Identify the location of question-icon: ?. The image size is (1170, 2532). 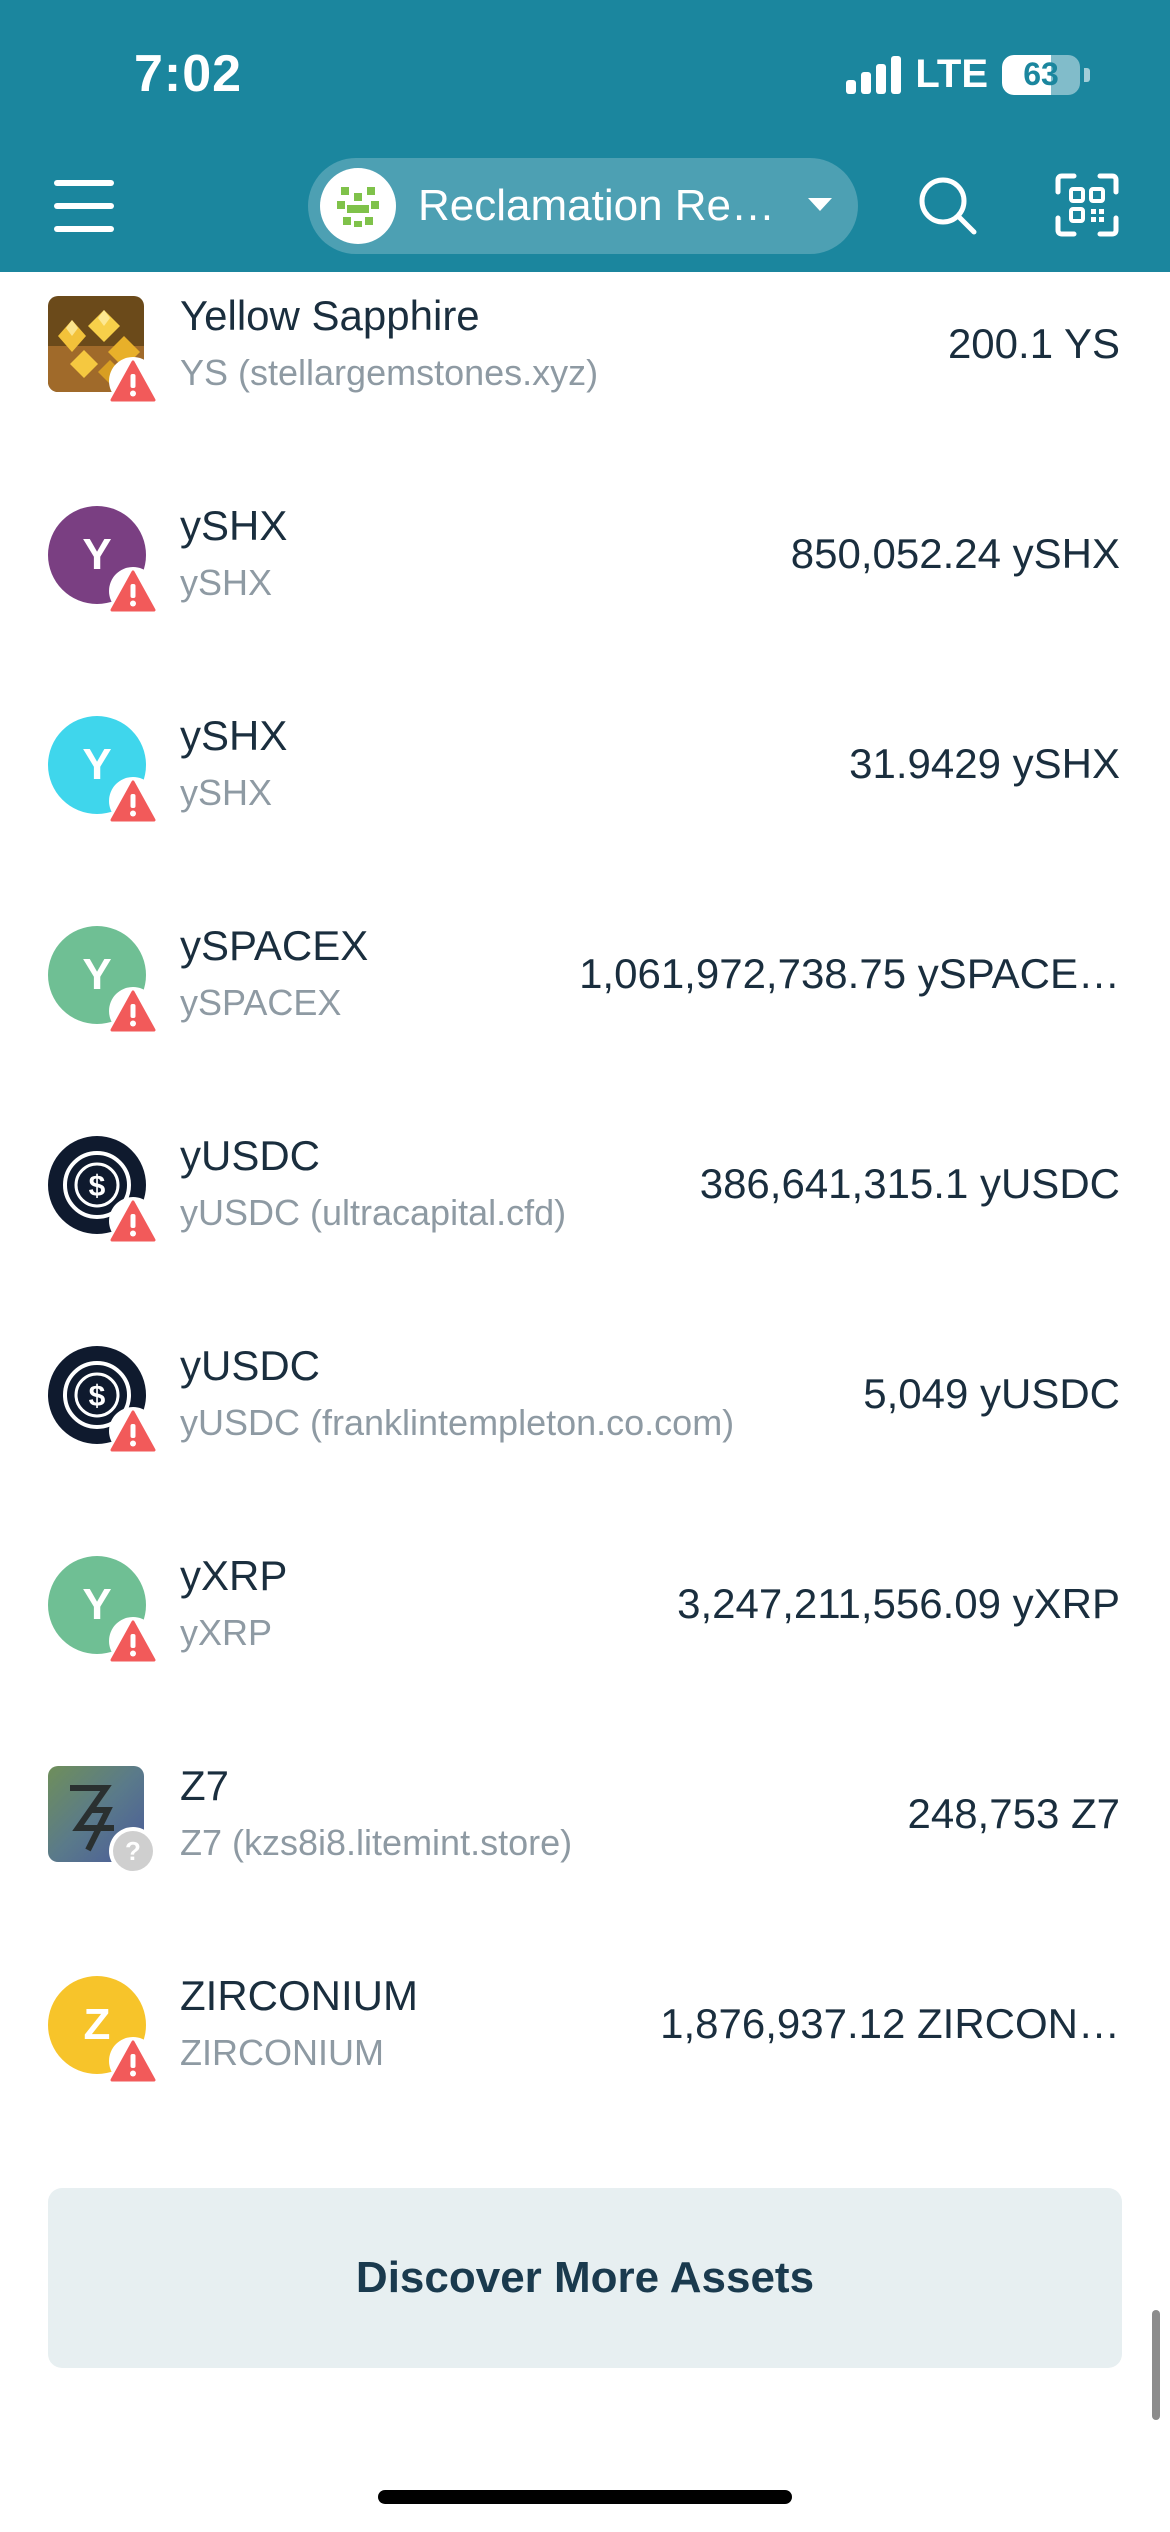
(133, 1851).